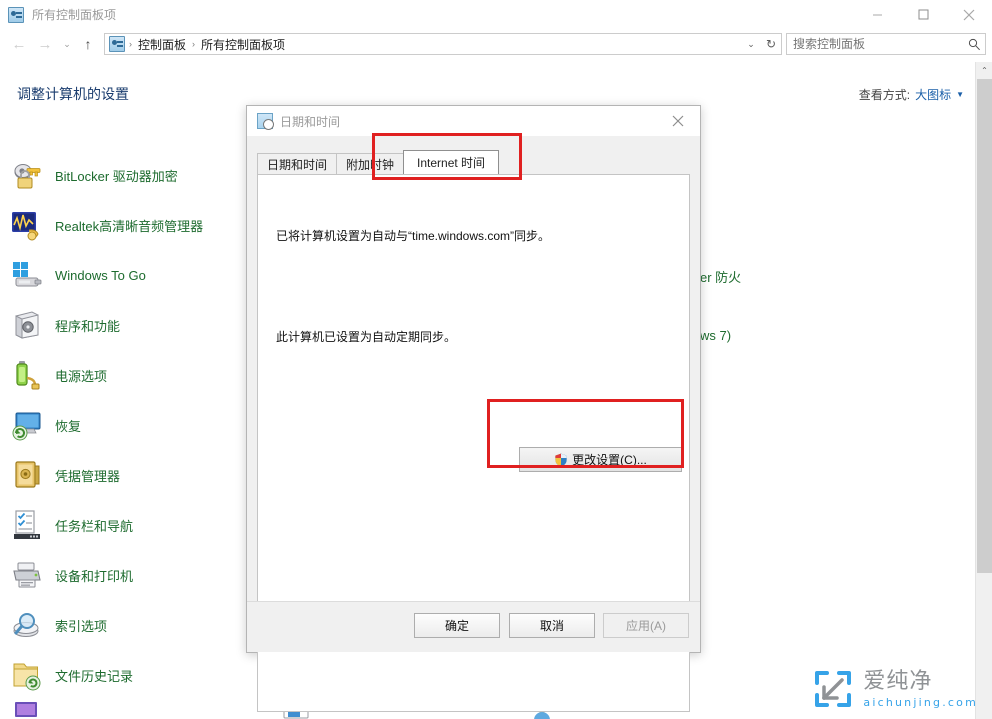 This screenshot has height=719, width=992. What do you see at coordinates (19, 44) in the screenshot?
I see `back-arrow-icon: ←` at bounding box center [19, 44].